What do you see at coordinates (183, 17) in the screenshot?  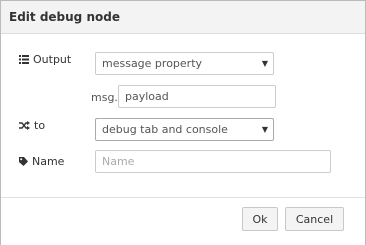 I see `dialog-titlebar: Edit debug node` at bounding box center [183, 17].